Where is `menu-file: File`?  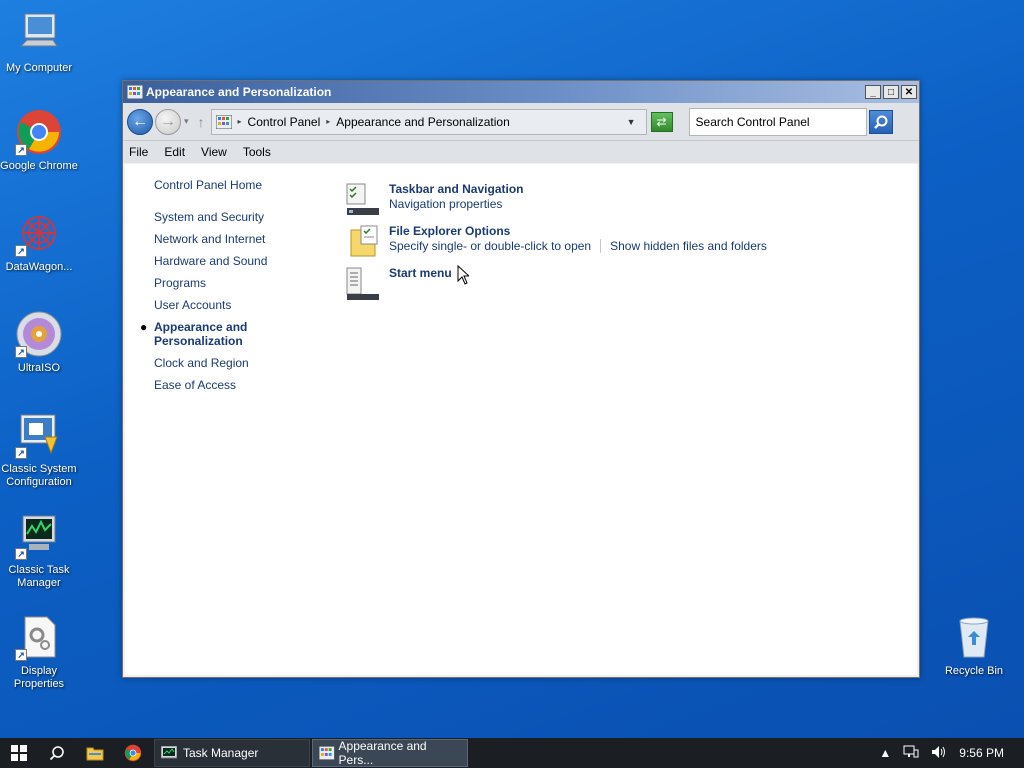
menu-file: File is located at coordinates (138, 152).